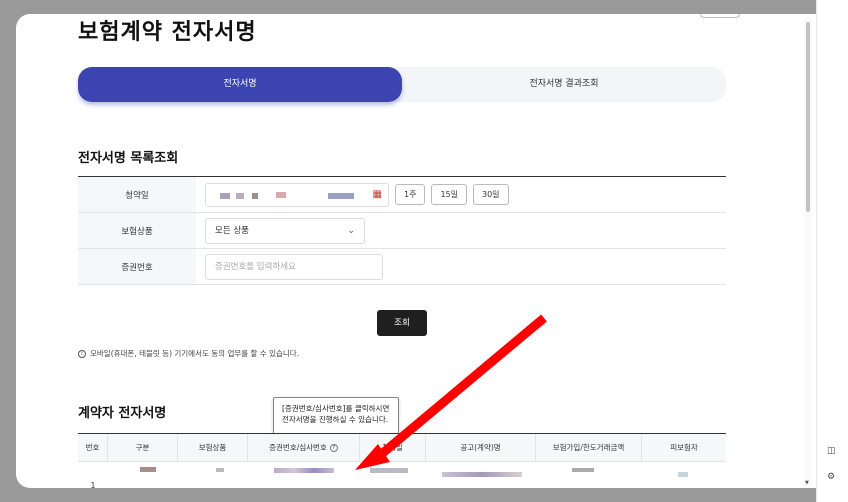 This screenshot has height=502, width=848. Describe the element at coordinates (458, 390) in the screenshot. I see `arrow-shaft` at that location.